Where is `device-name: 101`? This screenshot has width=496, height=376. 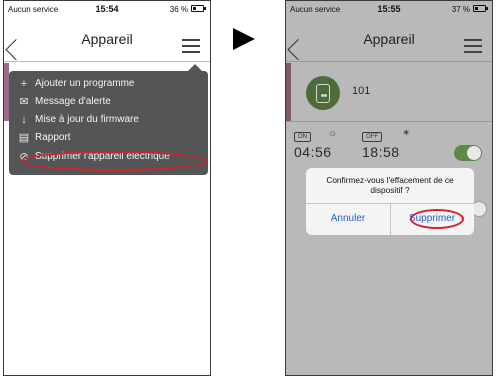 device-name: 101 is located at coordinates (361, 91).